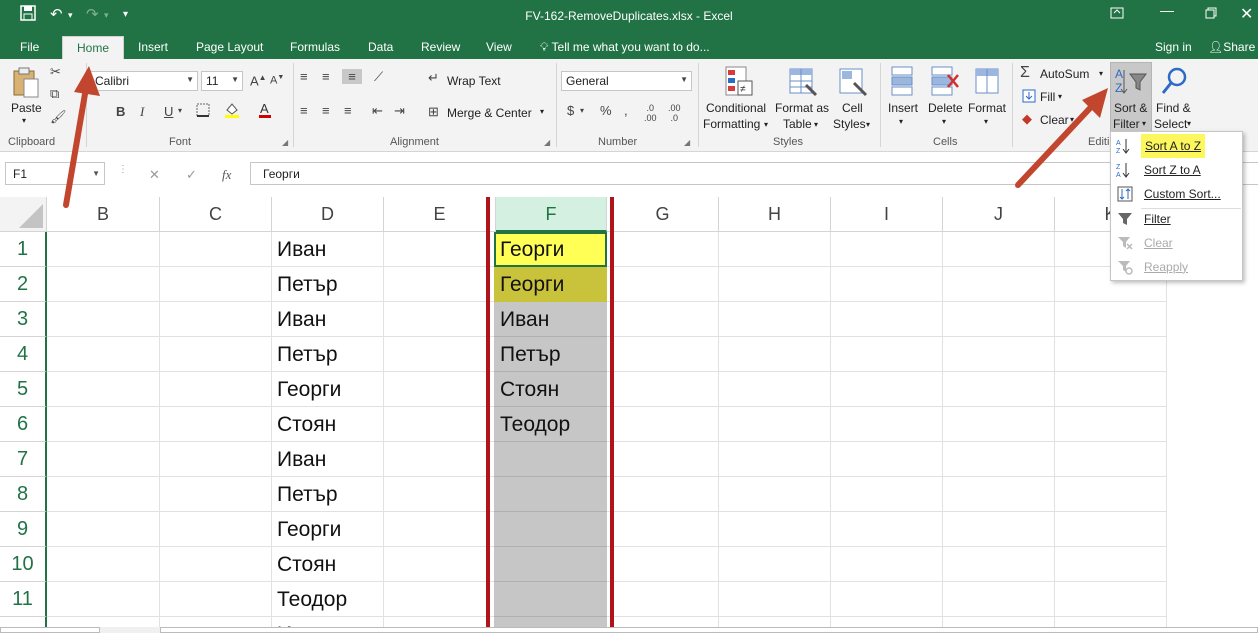 The image size is (1258, 633). I want to click on menu-item-reapply: Reapply, so click(1177, 267).